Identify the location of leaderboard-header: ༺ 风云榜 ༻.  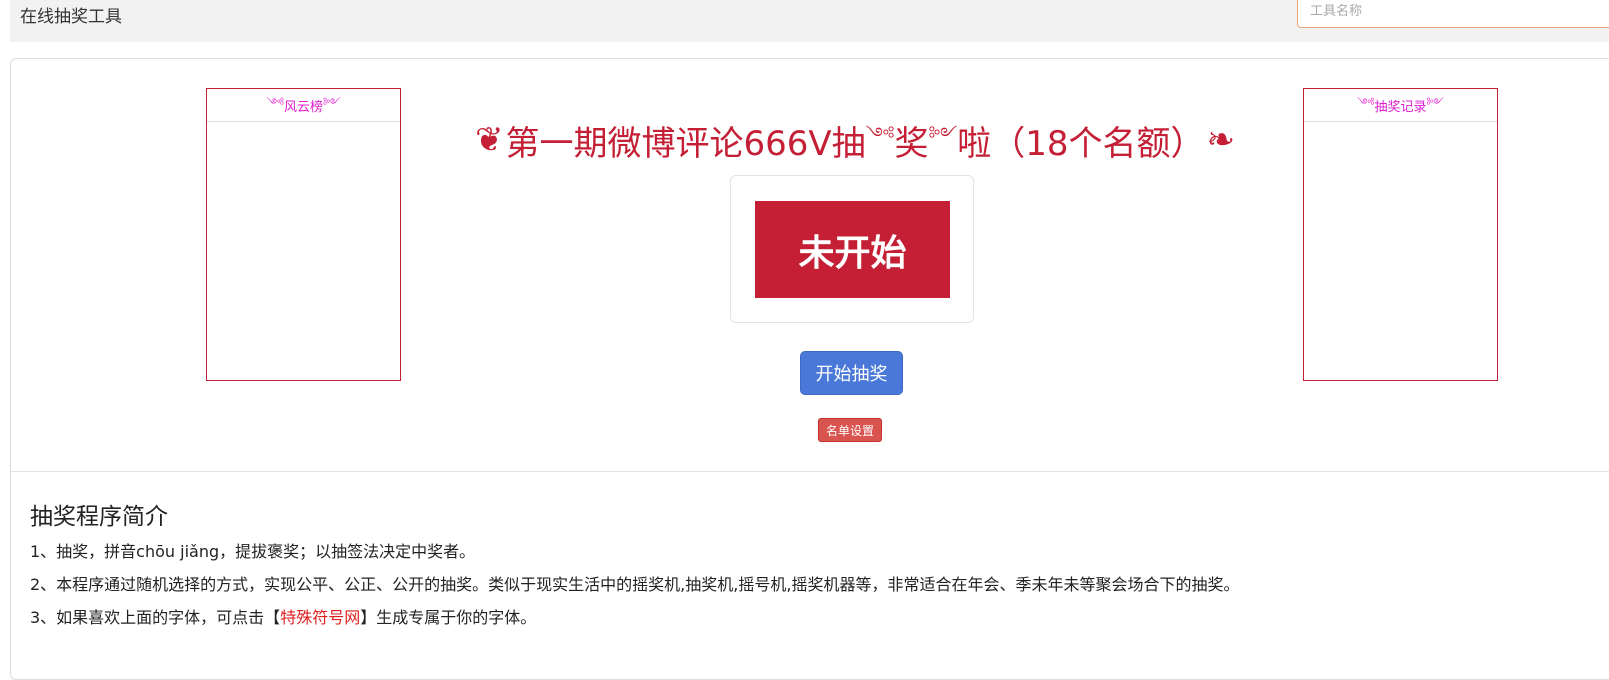
(303, 105).